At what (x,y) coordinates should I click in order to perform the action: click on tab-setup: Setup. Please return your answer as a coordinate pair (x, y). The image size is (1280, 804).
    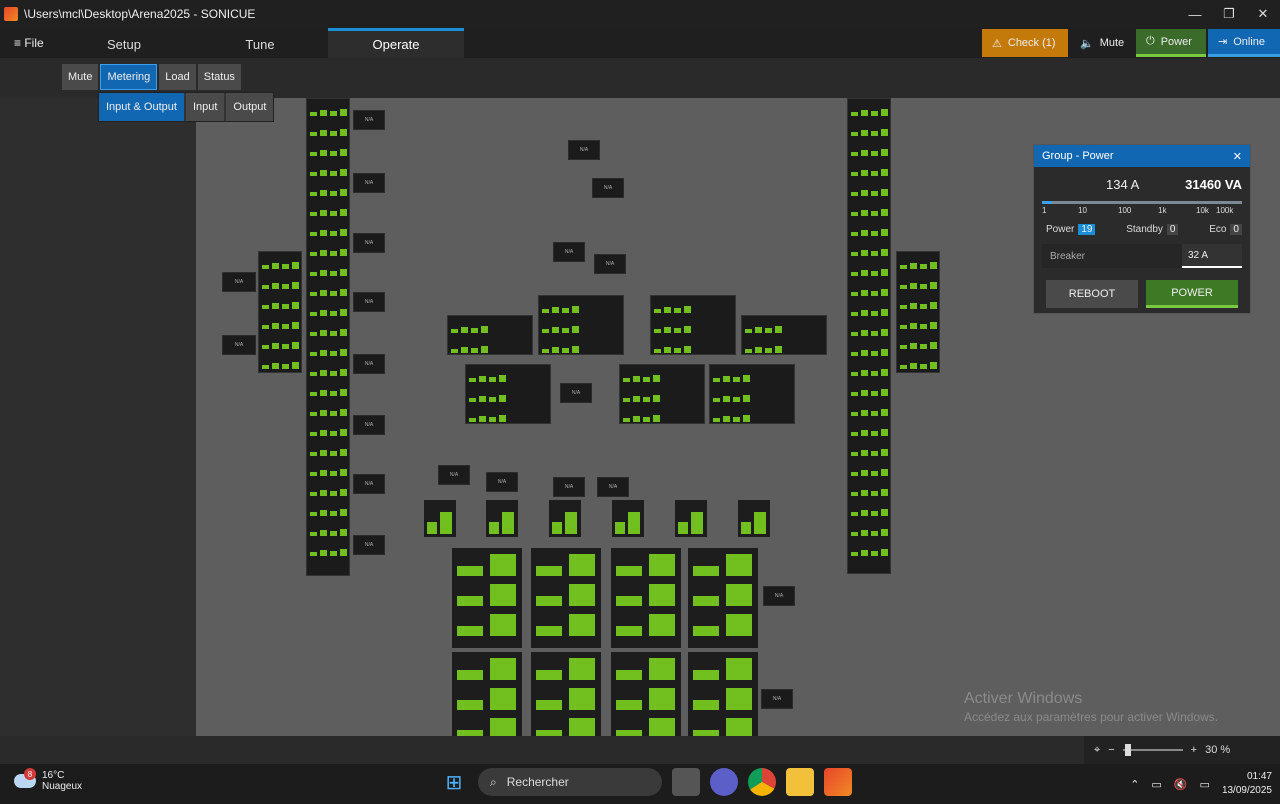
    Looking at the image, I should click on (124, 43).